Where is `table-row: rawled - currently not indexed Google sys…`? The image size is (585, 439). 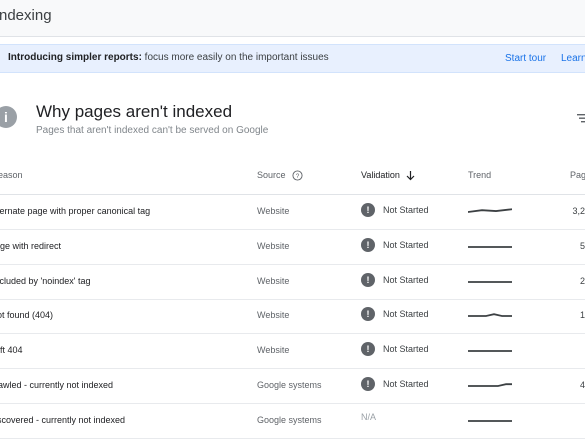 table-row: rawled - currently not indexed Google sys… is located at coordinates (292, 386).